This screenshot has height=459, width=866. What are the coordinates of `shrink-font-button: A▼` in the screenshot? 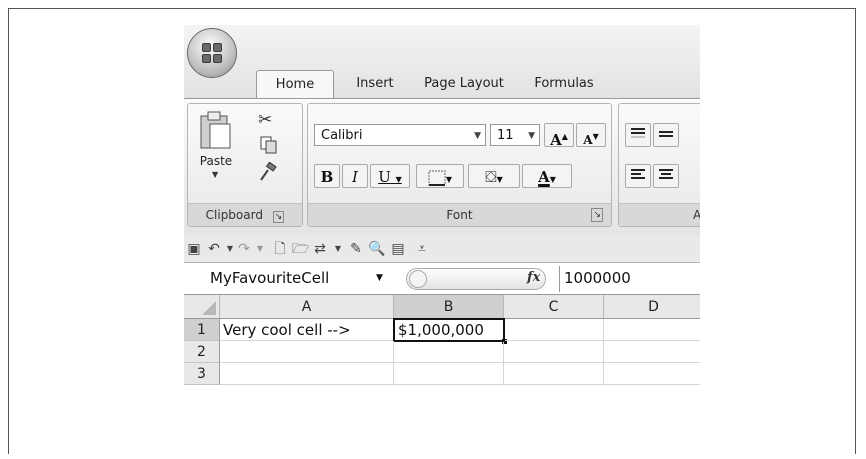 It's located at (591, 135).